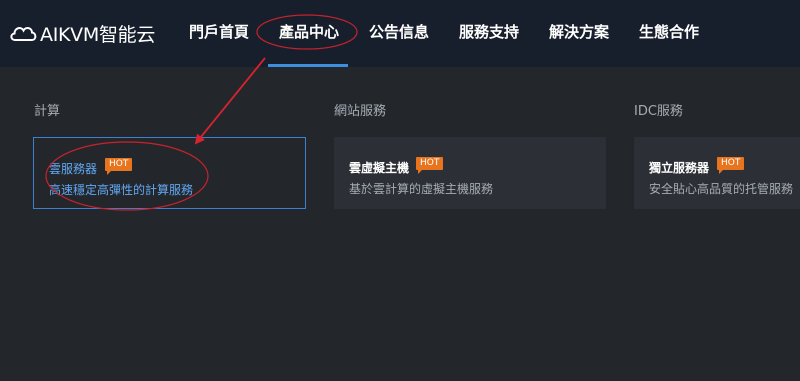  What do you see at coordinates (421, 189) in the screenshot?
I see `product-description: 基於雲計算的虛擬主機服務` at bounding box center [421, 189].